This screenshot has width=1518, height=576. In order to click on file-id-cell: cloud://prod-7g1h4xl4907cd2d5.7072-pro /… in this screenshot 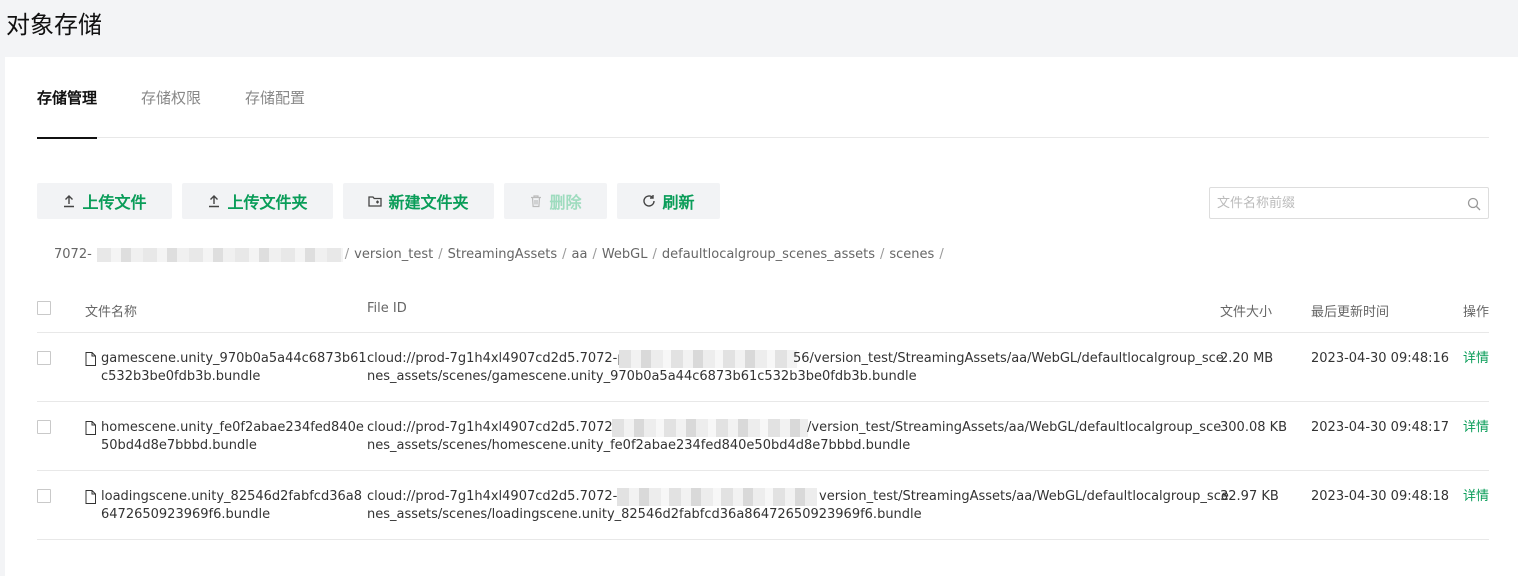, I will do `click(794, 437)`.